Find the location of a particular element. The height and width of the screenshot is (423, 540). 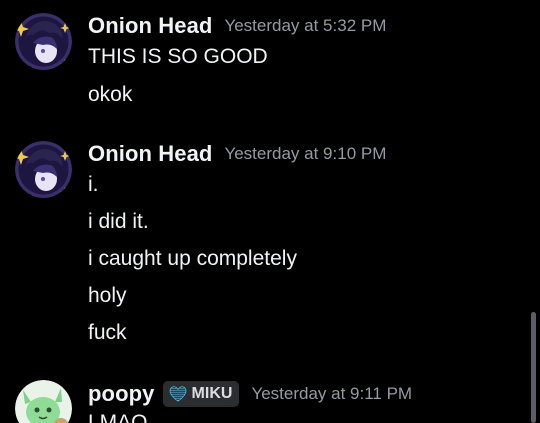

timestamp: Yesterday at 9:10 PM is located at coordinates (305, 154).